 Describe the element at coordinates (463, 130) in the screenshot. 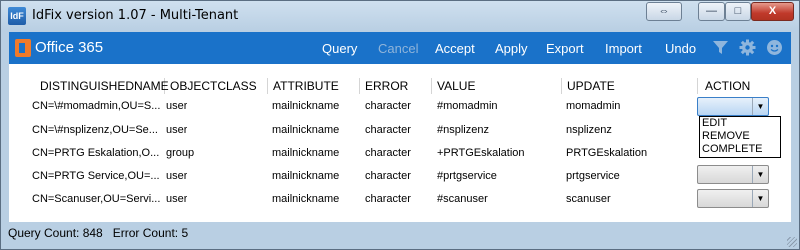

I see `cell-value: #nsplizenz` at that location.